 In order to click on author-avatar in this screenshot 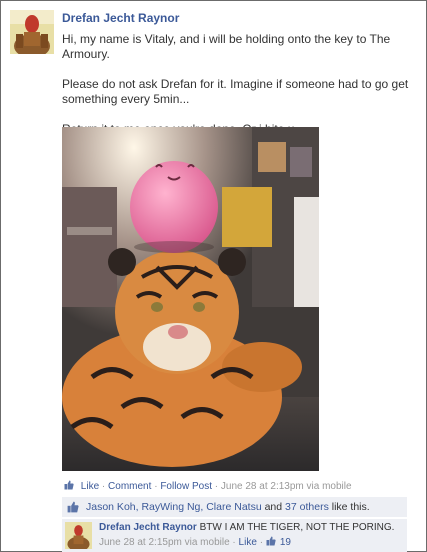, I will do `click(32, 32)`.